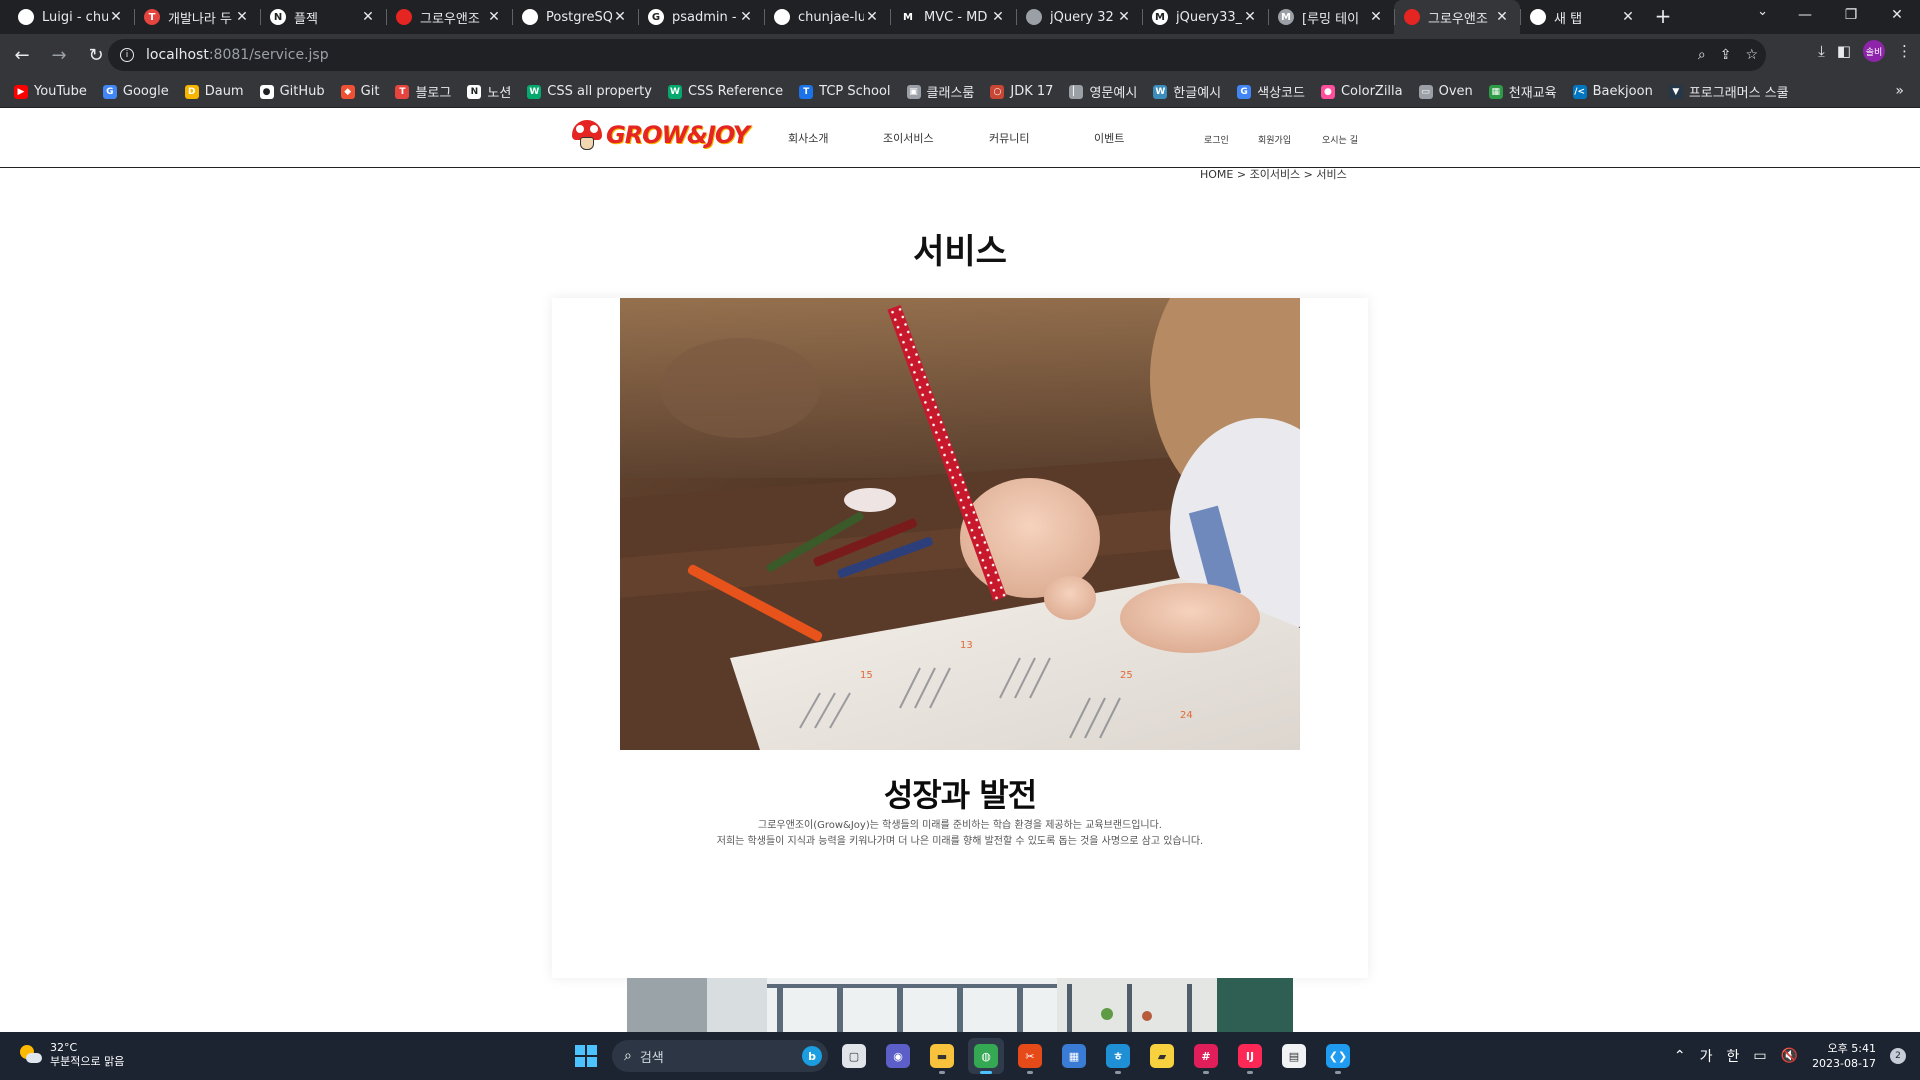 This screenshot has width=1920, height=1080. What do you see at coordinates (908, 138) in the screenshot?
I see `nav-joy-service: 조이서비스` at bounding box center [908, 138].